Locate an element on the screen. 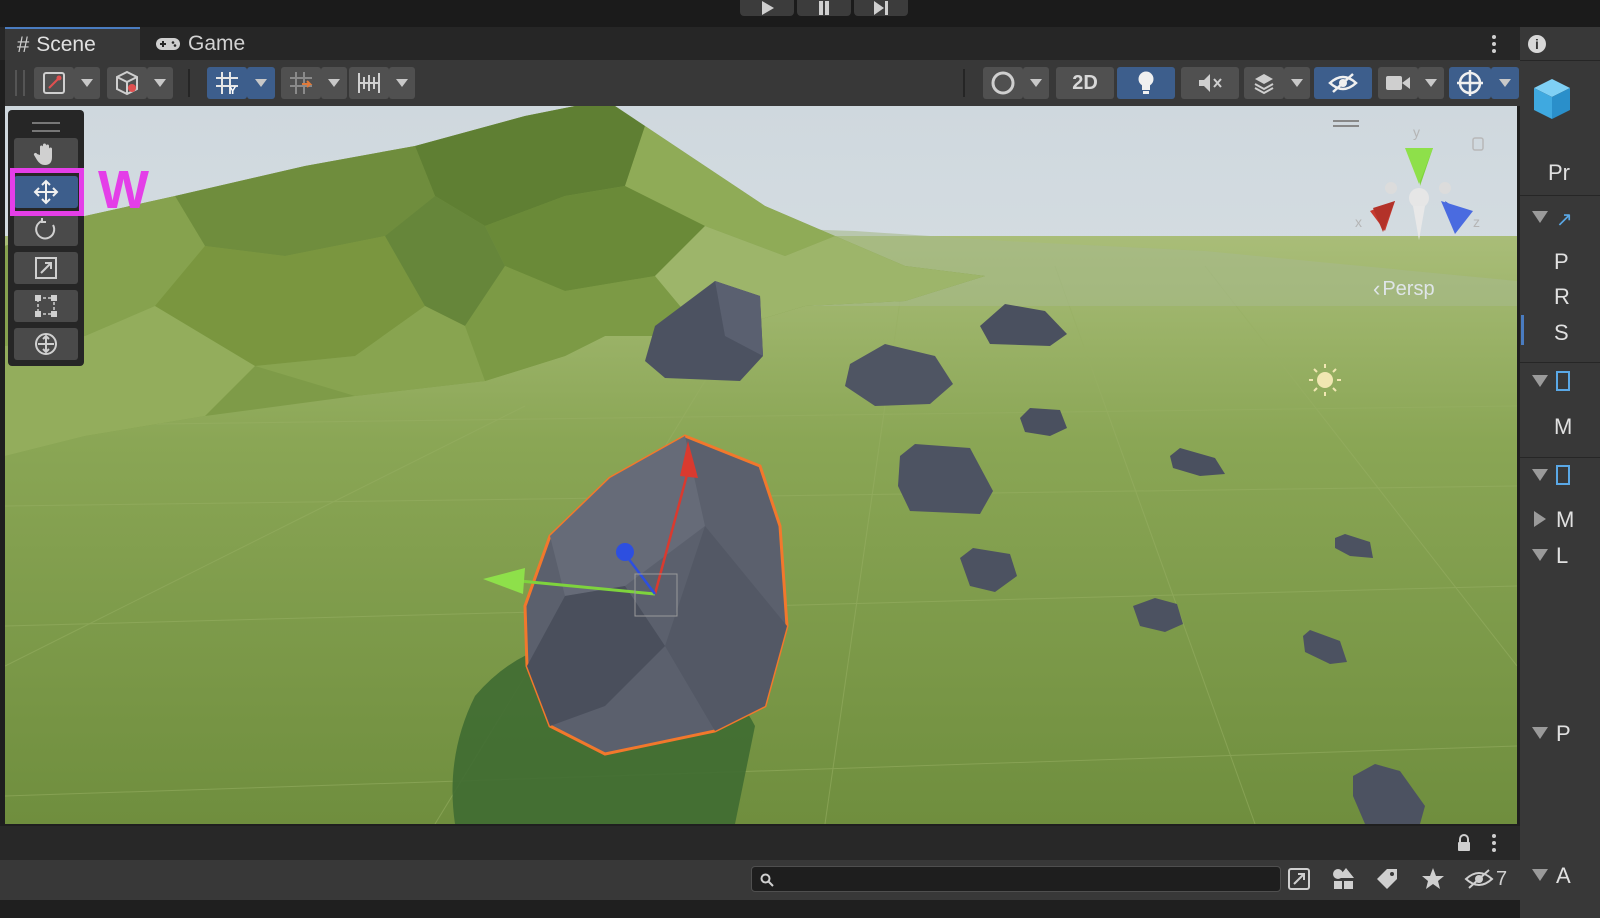 The width and height of the screenshot is (1600, 918). play-button is located at coordinates (767, 8).